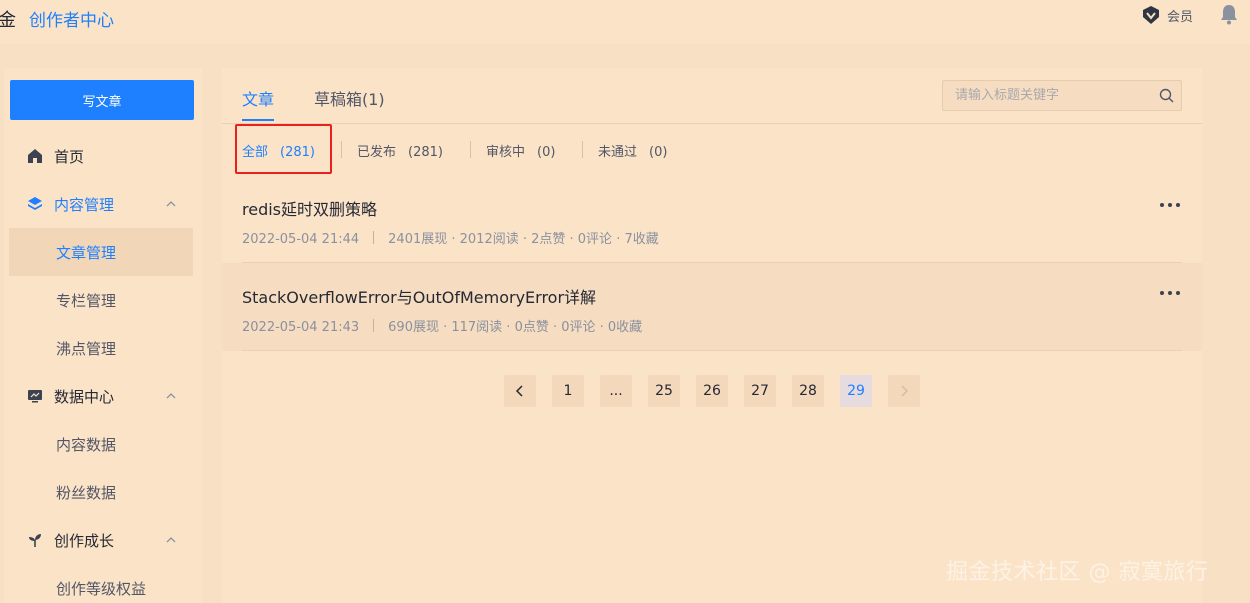  I want to click on sidebar-group-data-center: 数据中心, so click(101, 396).